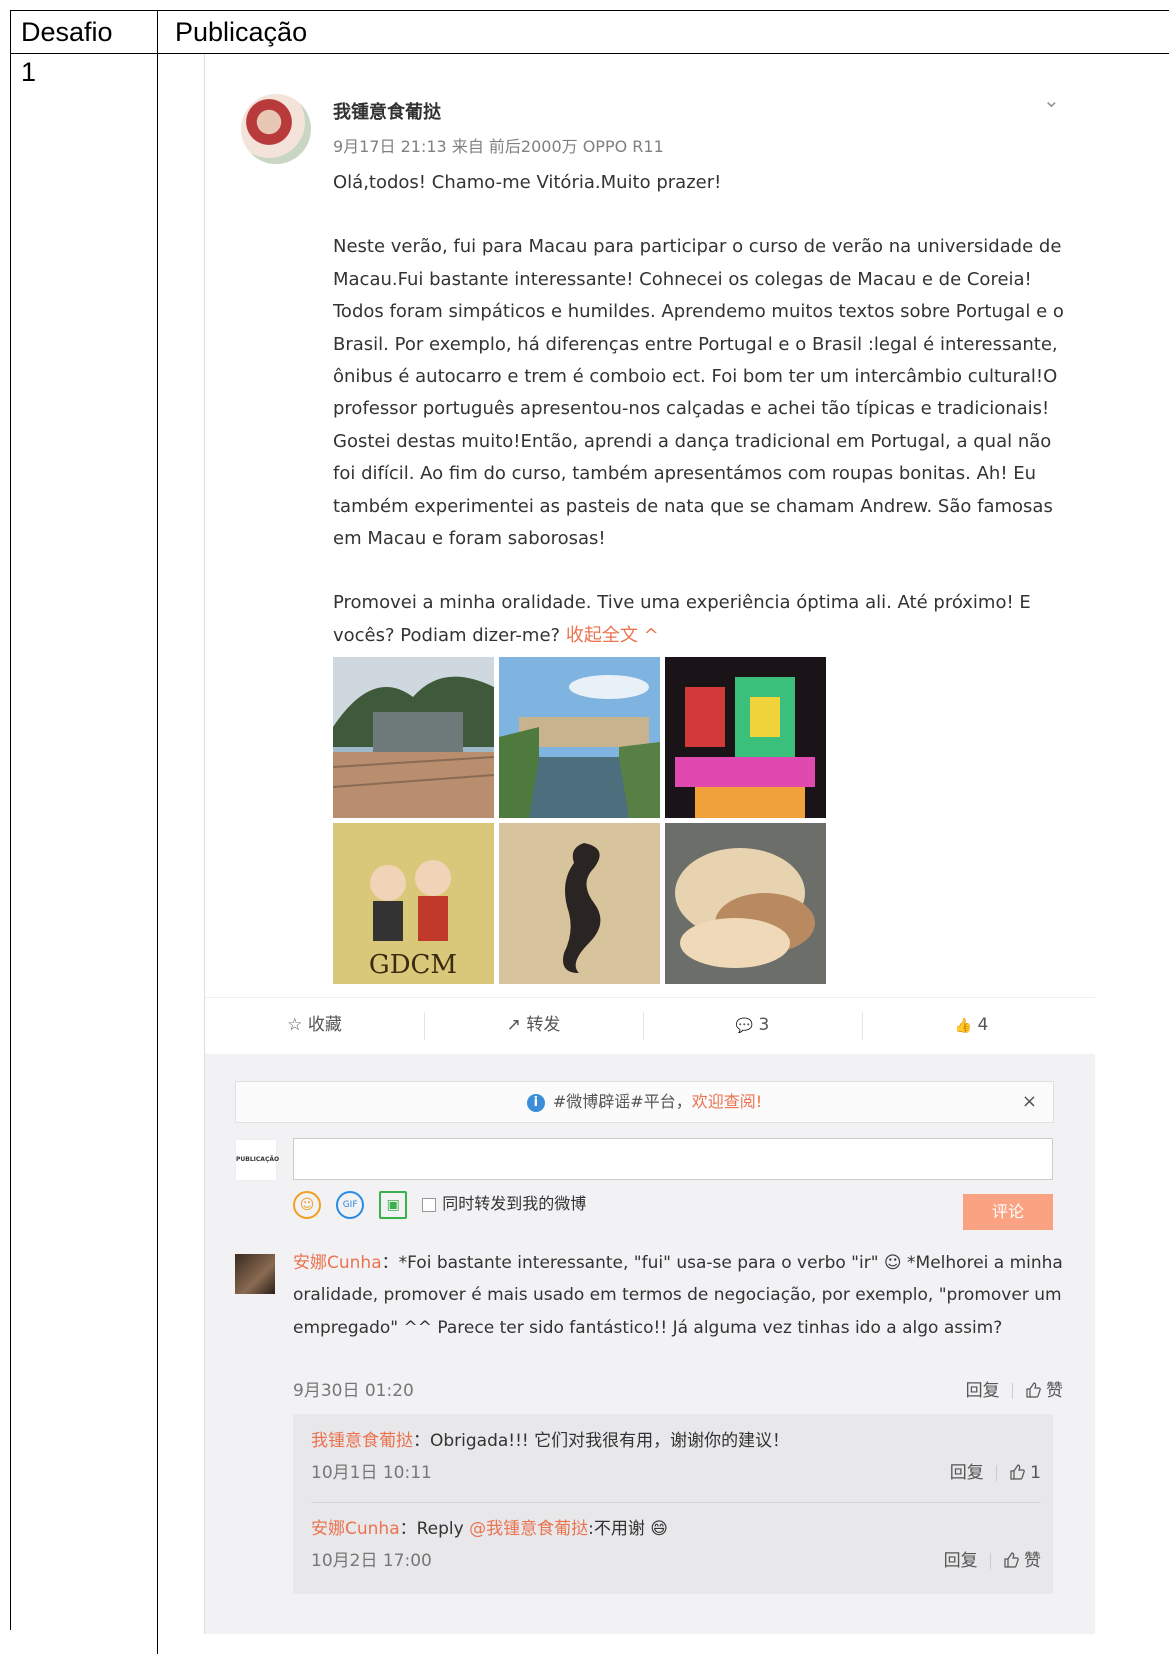 Image resolution: width=1169 pixels, height=1654 pixels. I want to click on comment-count: 3, so click(764, 1025).